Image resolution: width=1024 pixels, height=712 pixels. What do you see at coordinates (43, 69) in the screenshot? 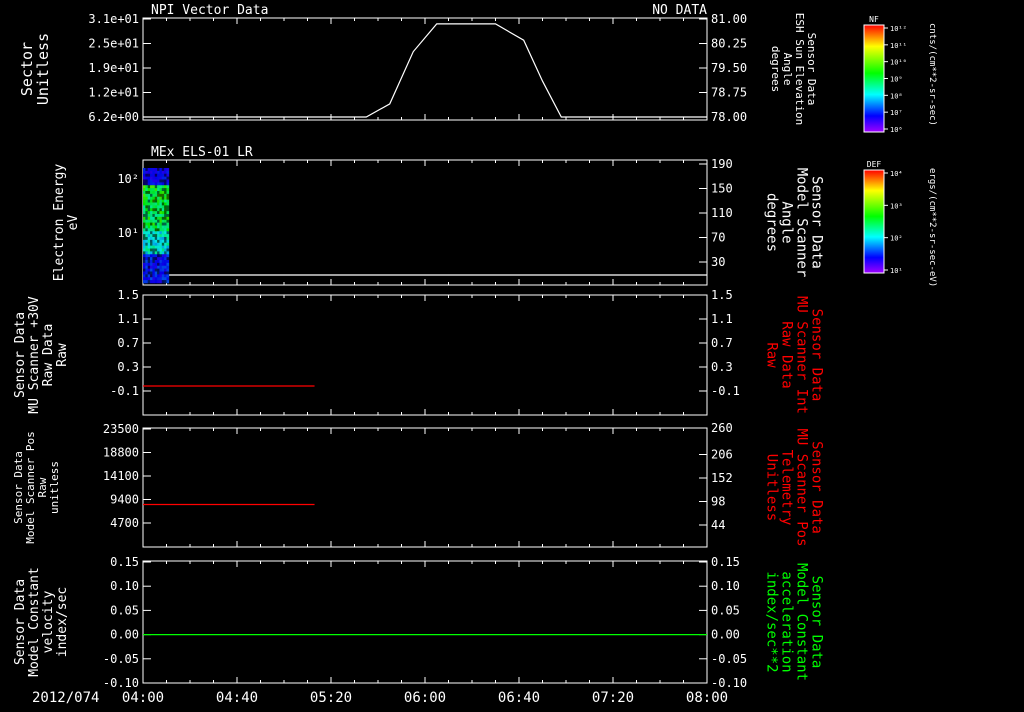
I see `ylabel-left: Unitless` at bounding box center [43, 69].